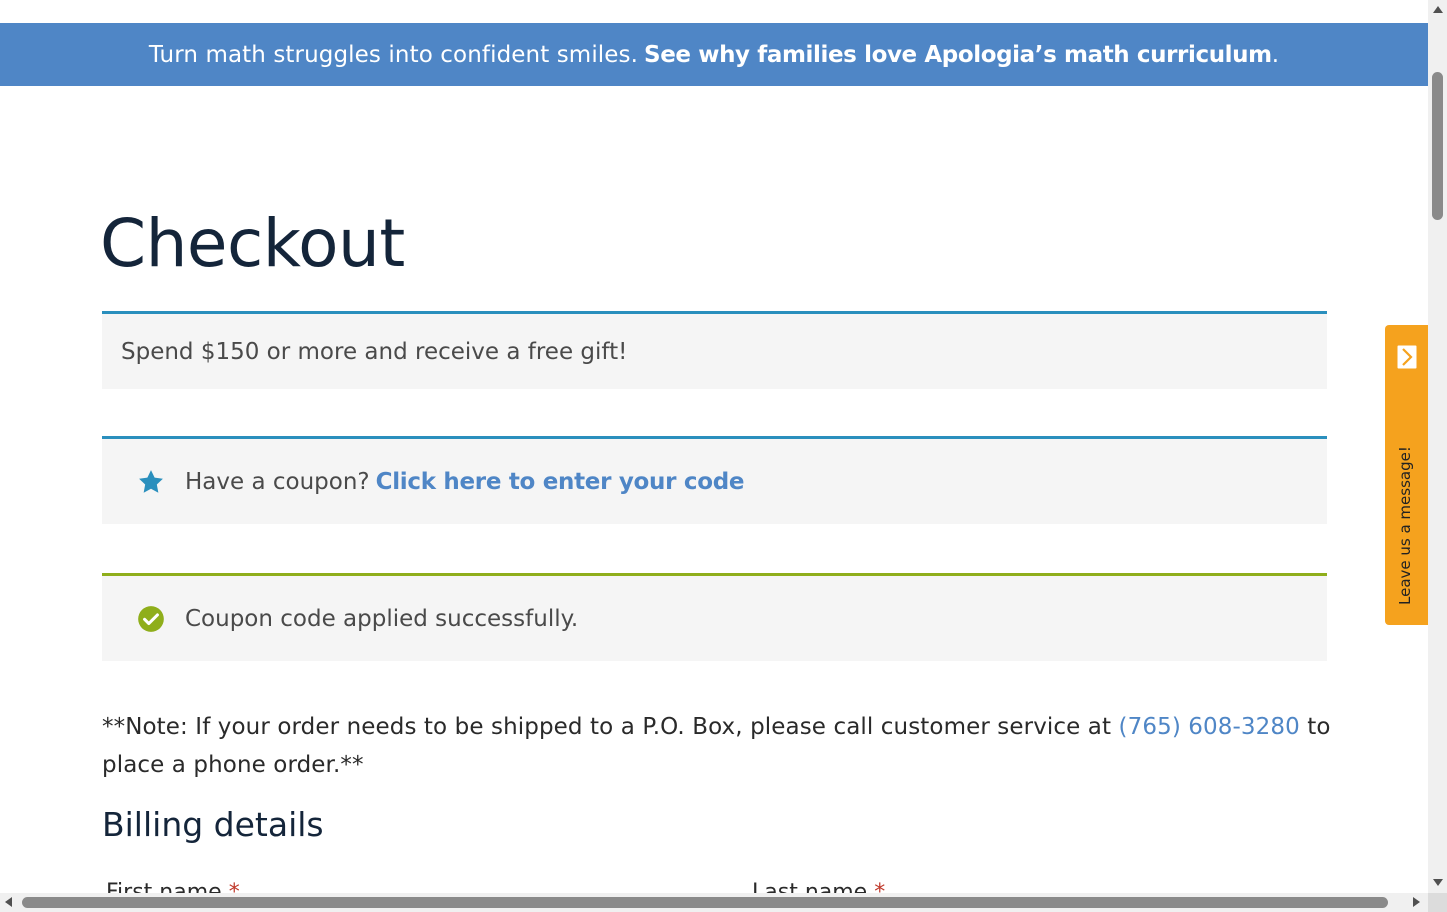  I want to click on scroll-right-icon, so click(1416, 902).